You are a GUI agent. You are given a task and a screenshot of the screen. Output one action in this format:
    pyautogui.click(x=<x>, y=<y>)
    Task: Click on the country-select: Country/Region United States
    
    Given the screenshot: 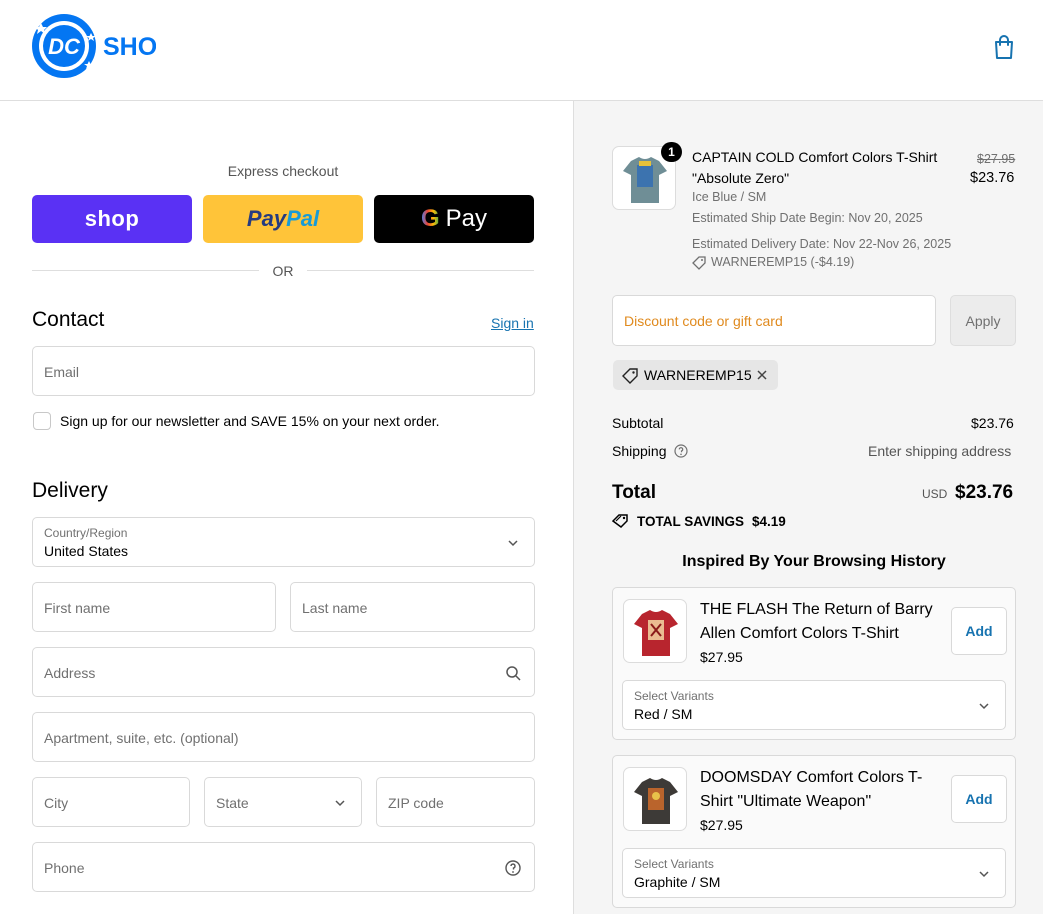 What is the action you would take?
    pyautogui.click(x=283, y=542)
    